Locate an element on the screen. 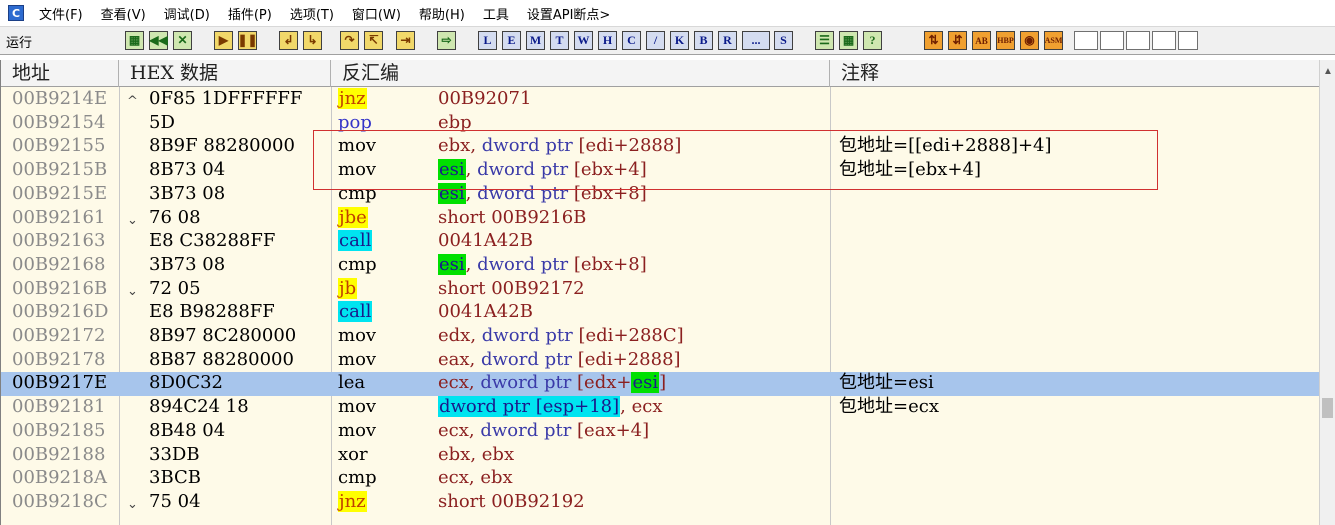 The image size is (1335, 525). menu-set-api-breakpoint: 设置API断点> is located at coordinates (568, 13).